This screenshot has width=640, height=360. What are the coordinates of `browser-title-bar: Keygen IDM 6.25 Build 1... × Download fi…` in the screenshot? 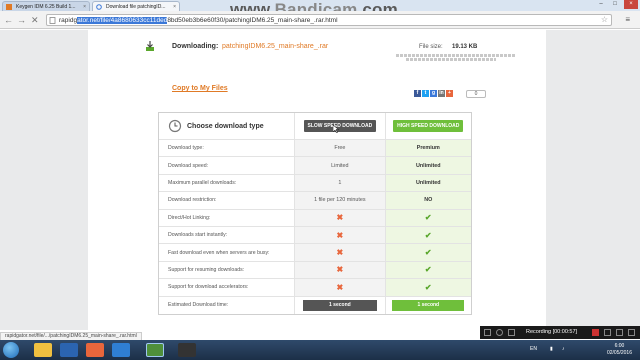 It's located at (320, 9).